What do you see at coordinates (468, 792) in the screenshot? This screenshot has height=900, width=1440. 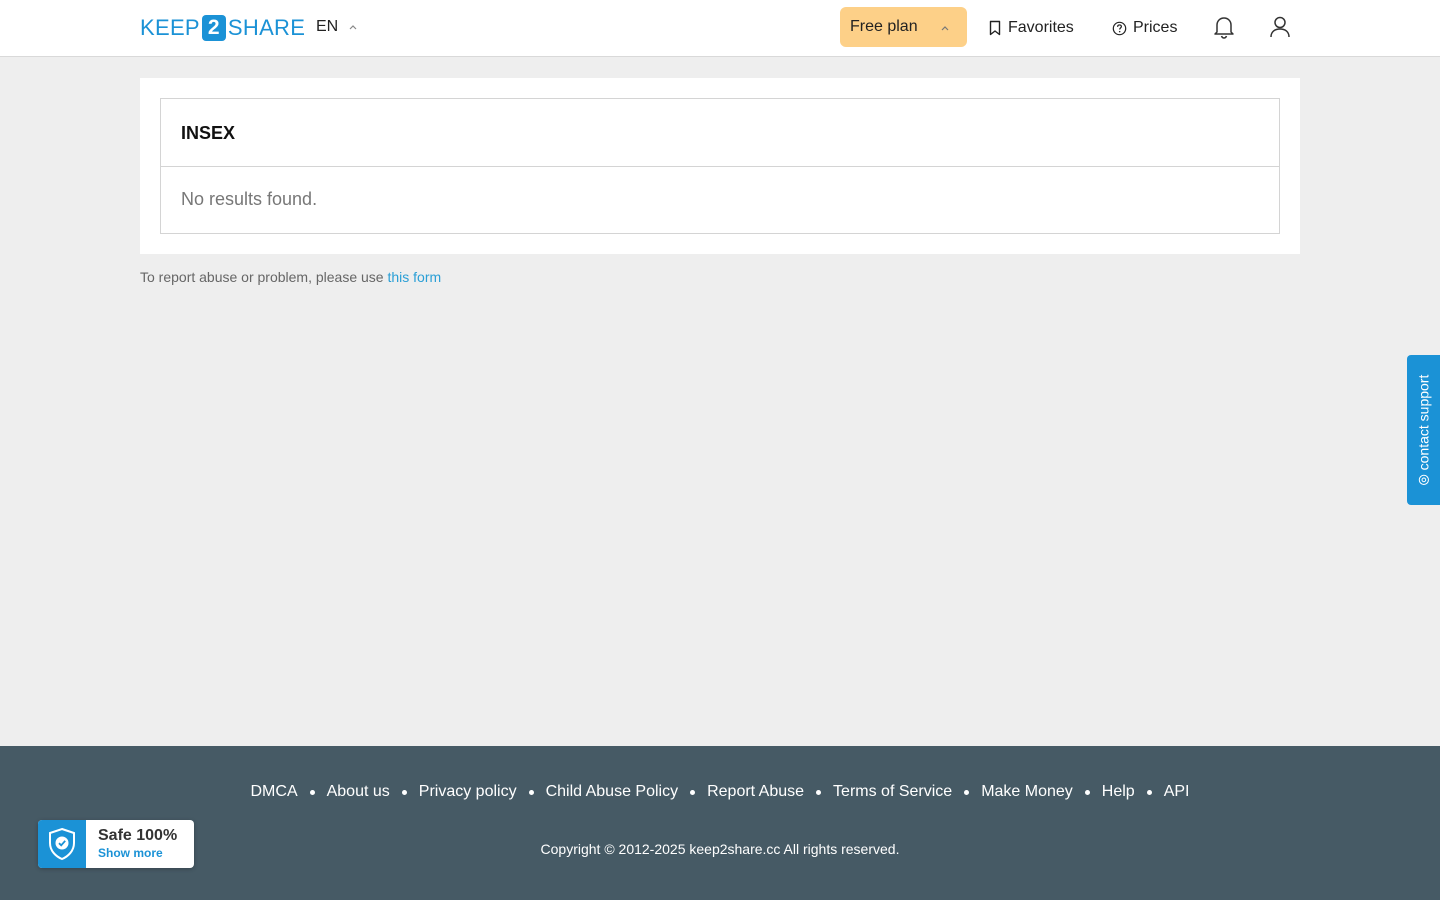 I see `footer-link-privacy: Privacy policy` at bounding box center [468, 792].